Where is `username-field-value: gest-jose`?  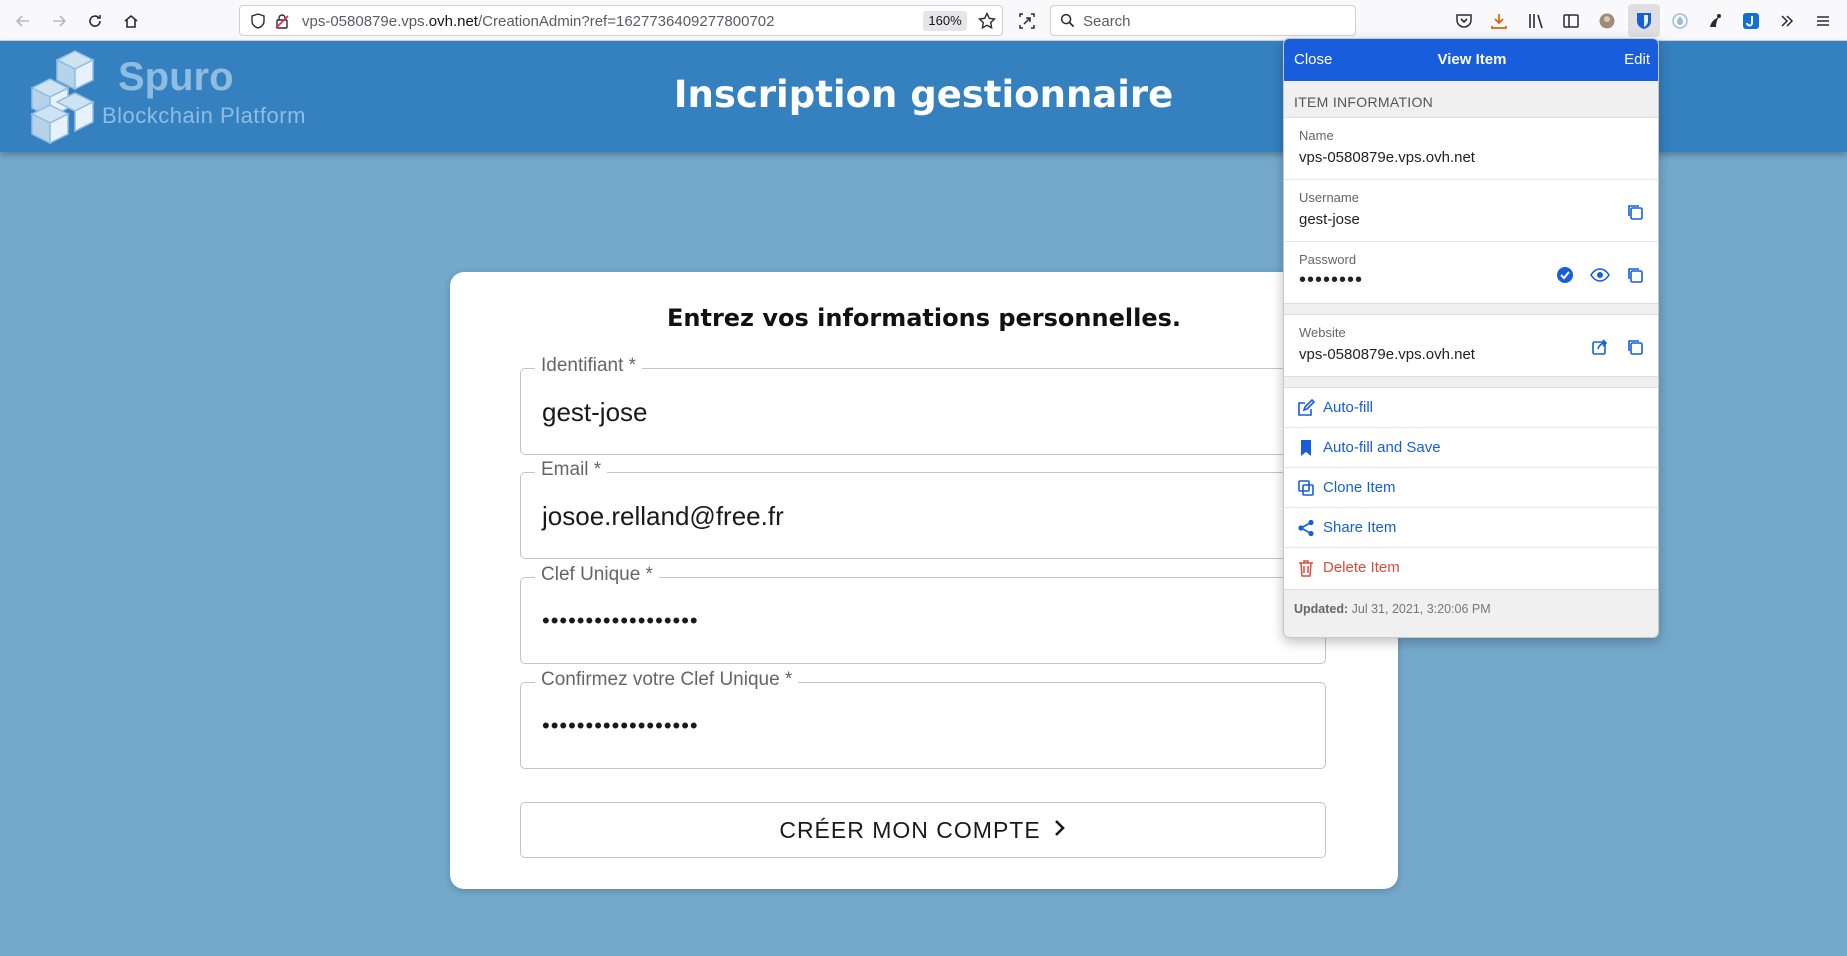 username-field-value: gest-jose is located at coordinates (595, 412).